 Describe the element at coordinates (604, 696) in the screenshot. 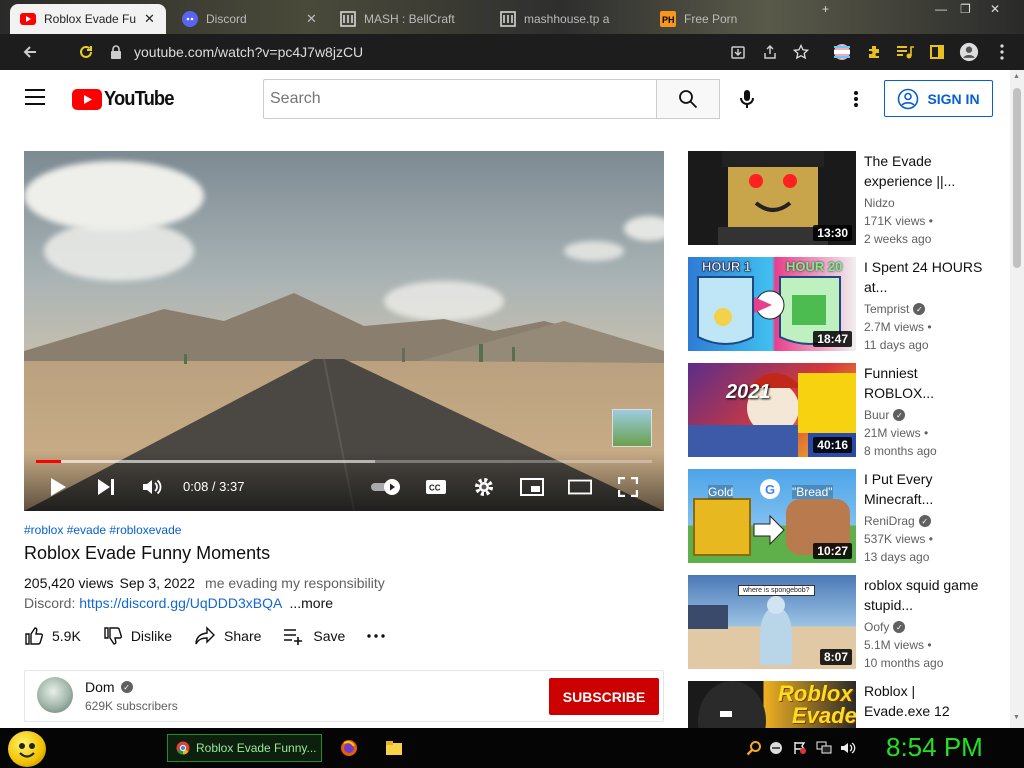

I see `subscribe-button: SUBSCRIBE` at that location.